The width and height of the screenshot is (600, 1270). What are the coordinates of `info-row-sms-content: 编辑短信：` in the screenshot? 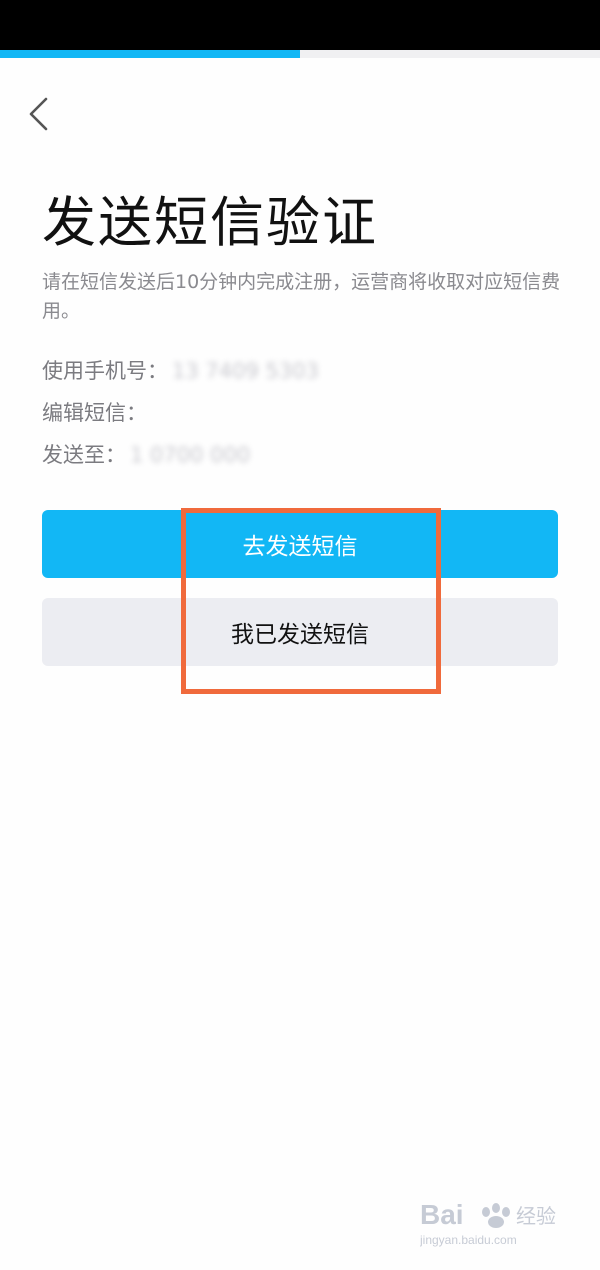 It's located at (96, 413).